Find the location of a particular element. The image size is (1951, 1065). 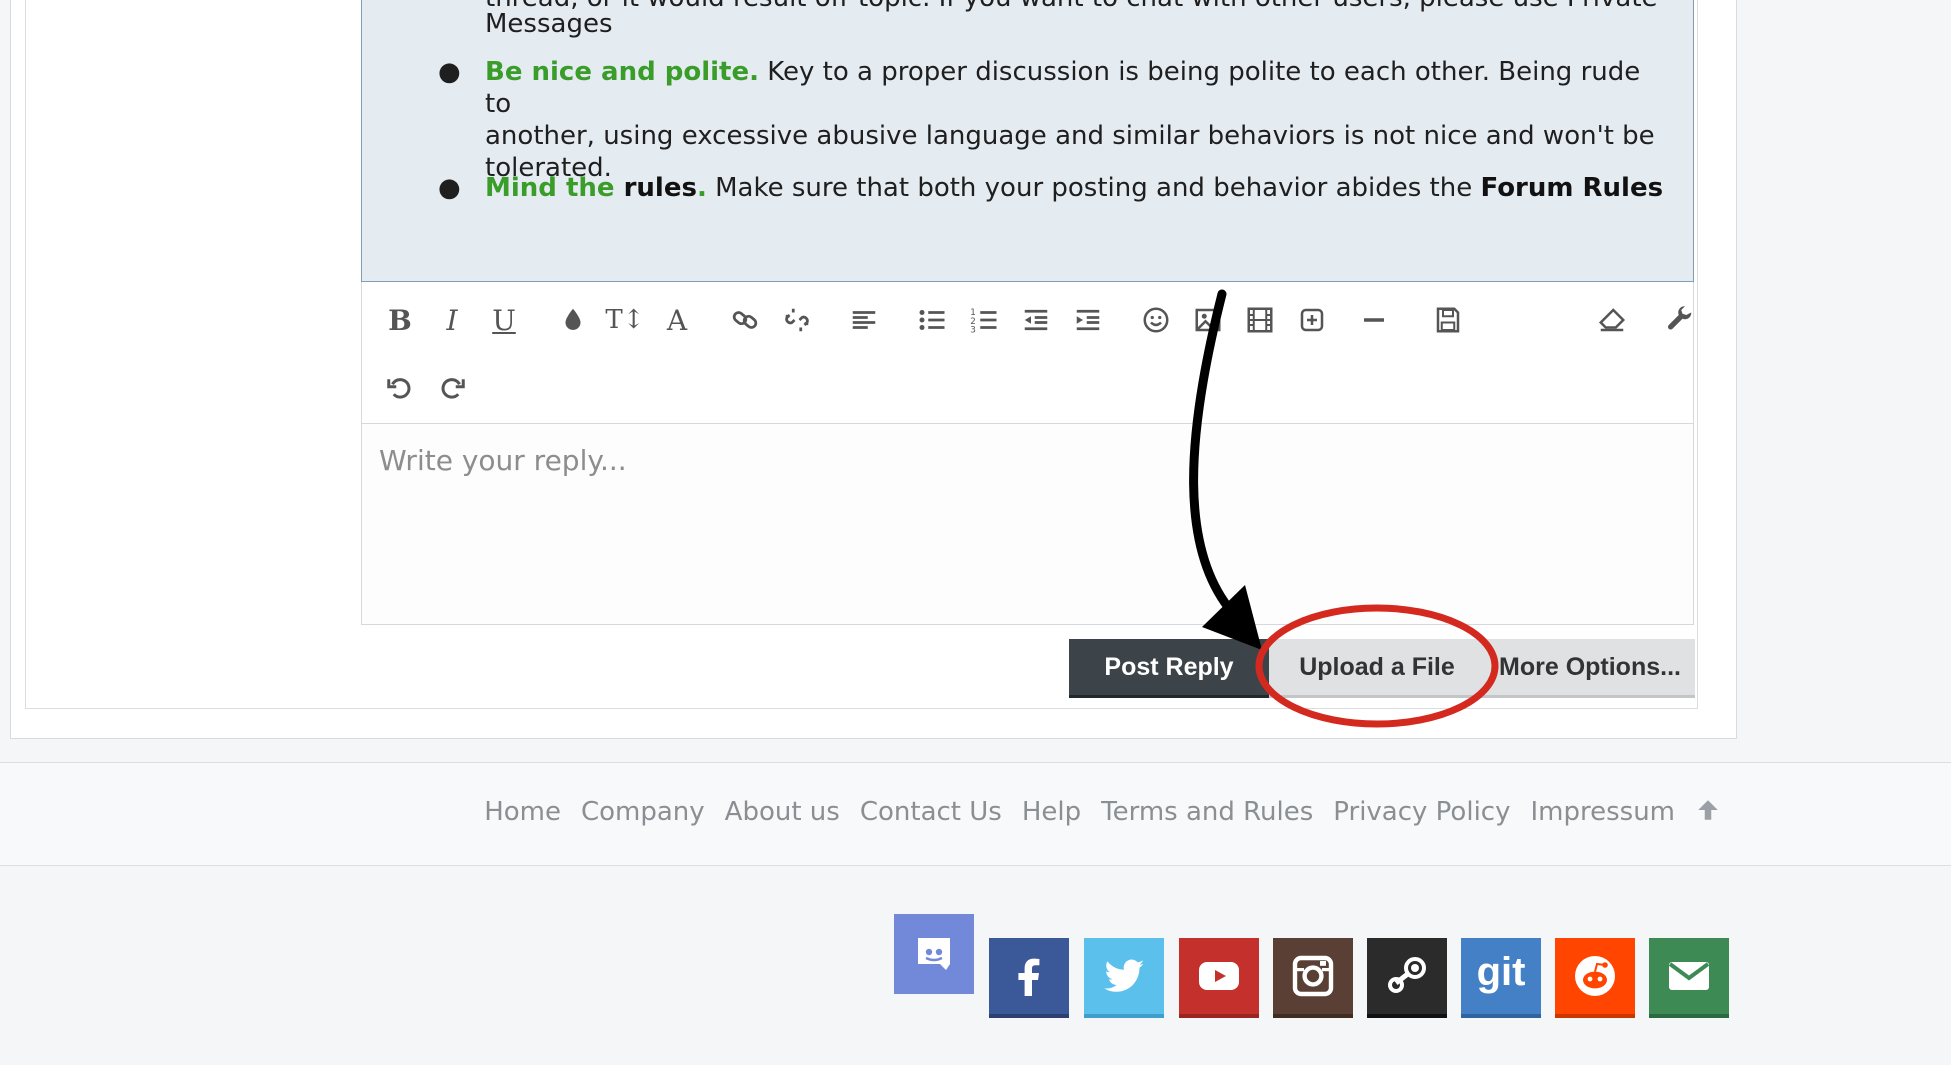

instagram-link is located at coordinates (1313, 978).